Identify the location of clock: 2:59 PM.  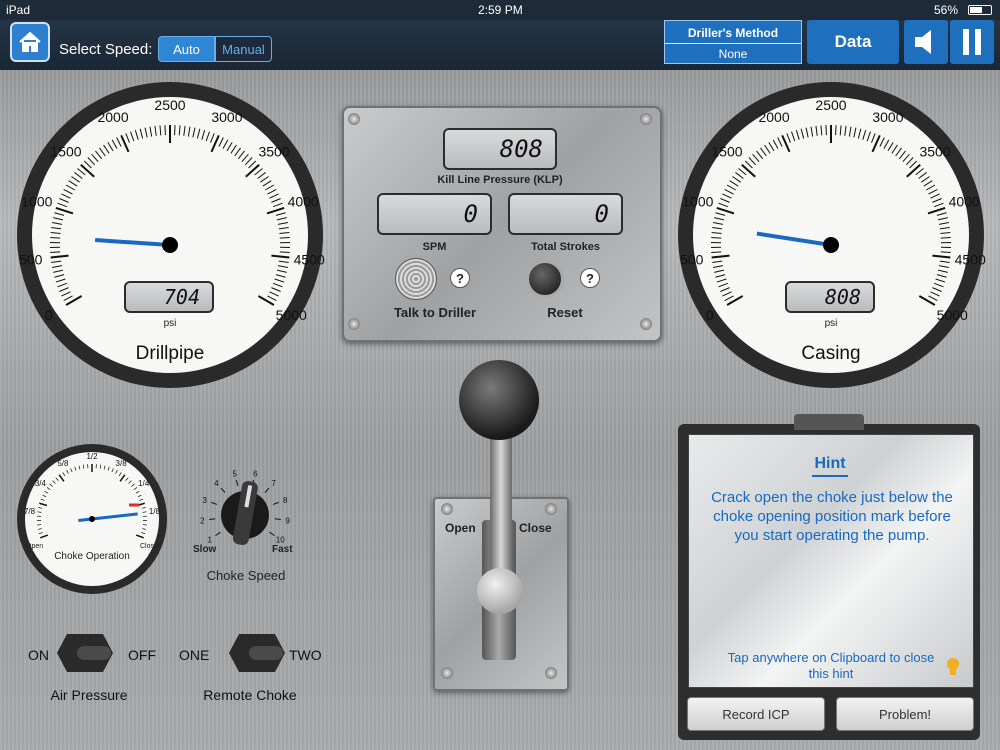
(500, 10).